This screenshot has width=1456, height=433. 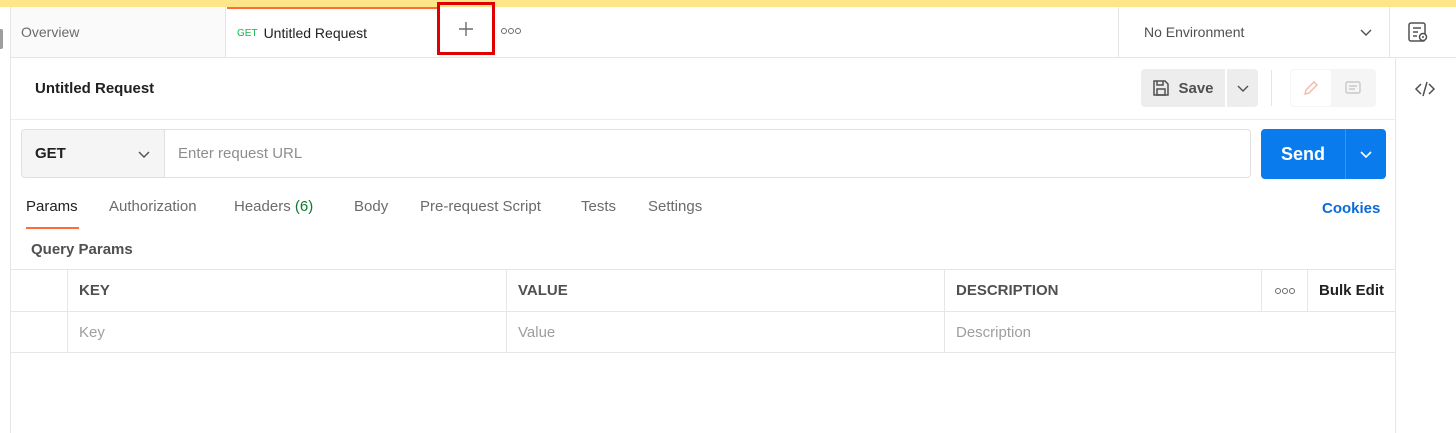 I want to click on header-key: KEY, so click(x=286, y=290).